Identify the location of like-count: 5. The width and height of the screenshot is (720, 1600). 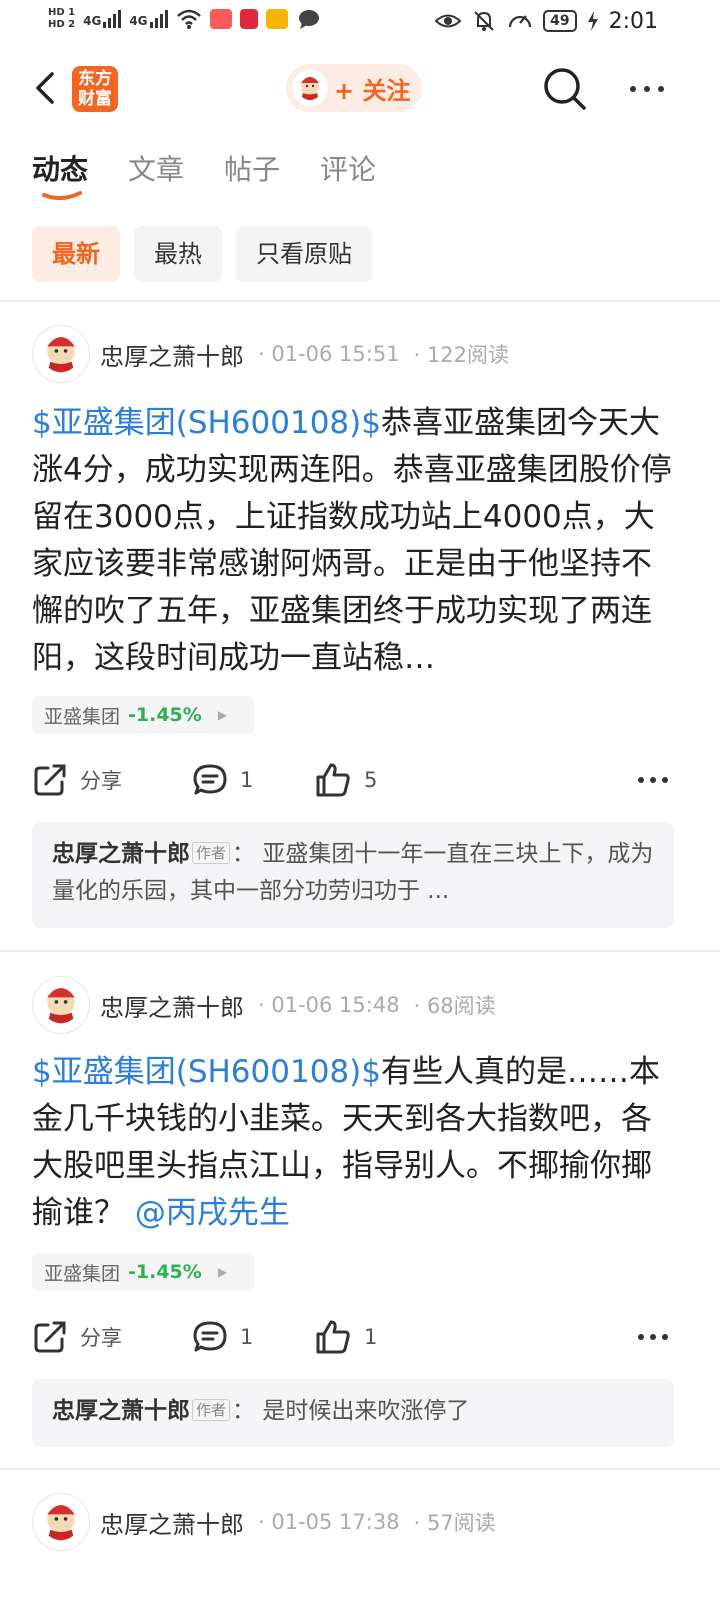
(371, 780).